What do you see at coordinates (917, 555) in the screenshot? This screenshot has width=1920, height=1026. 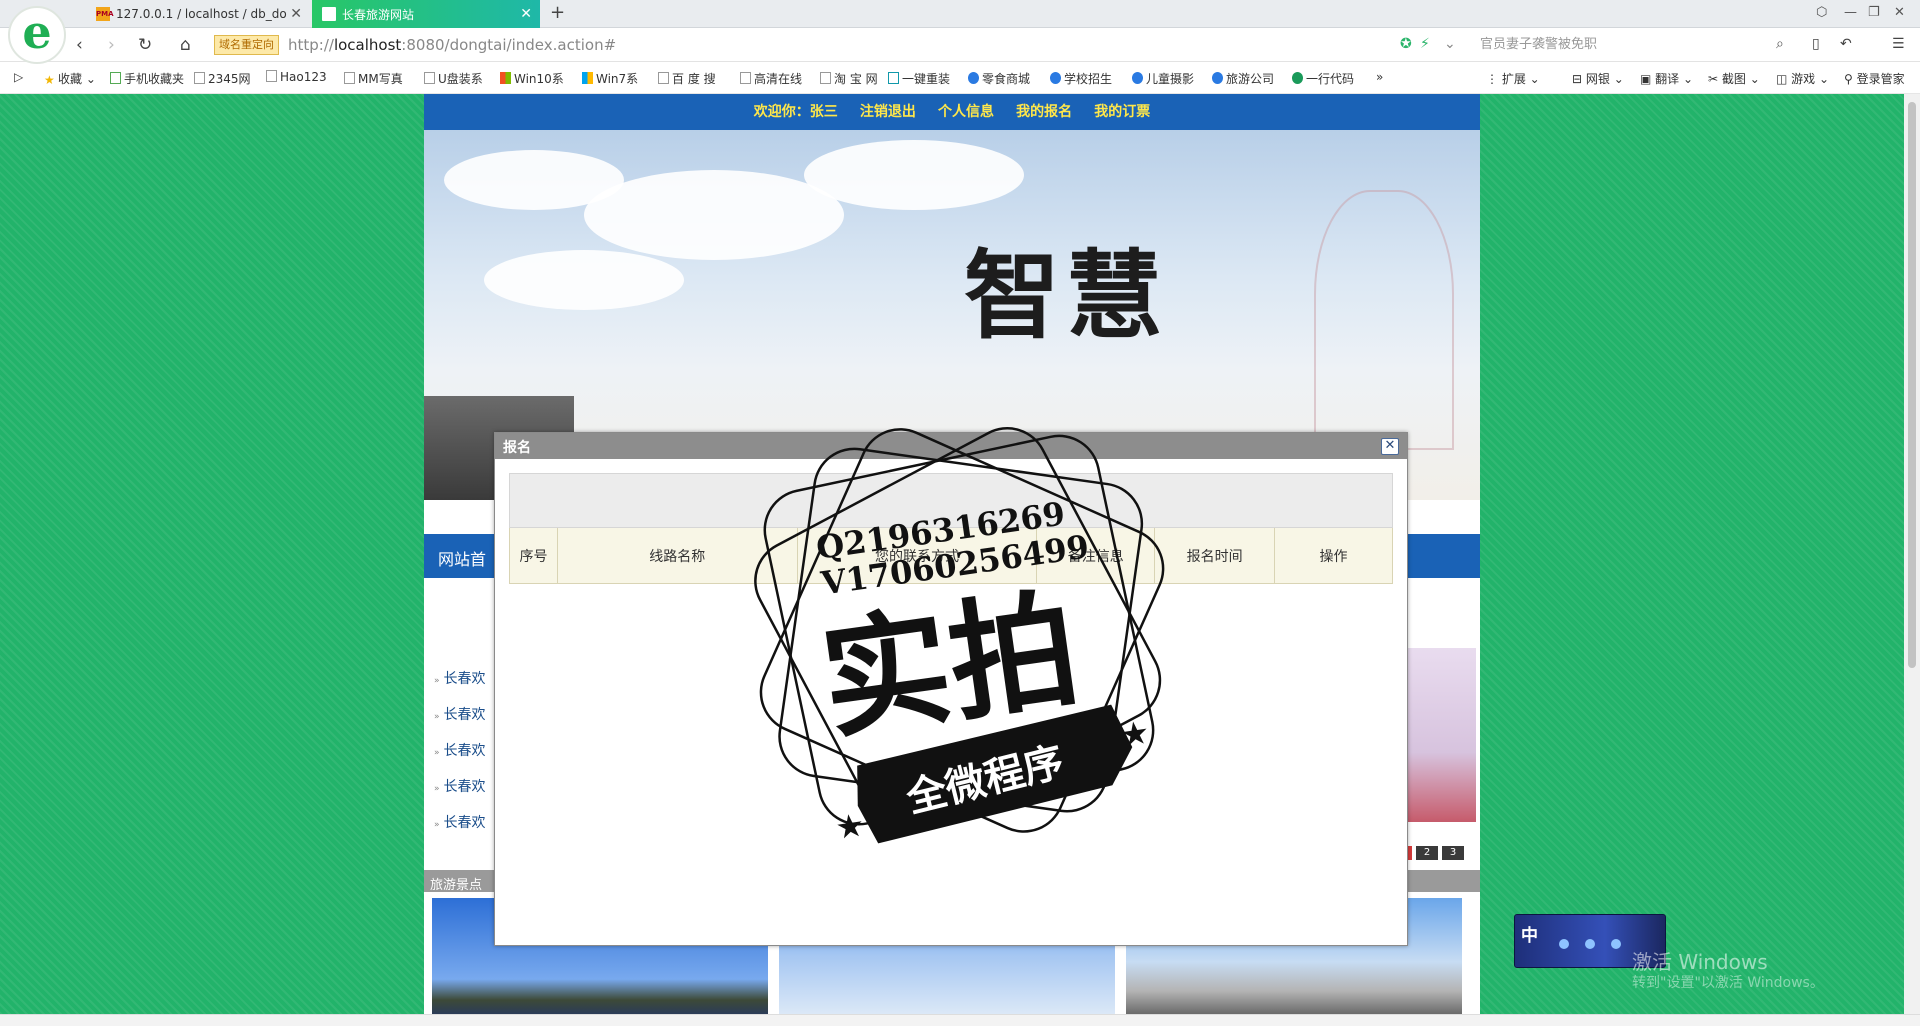 I see `col-header: 您的联系方式` at bounding box center [917, 555].